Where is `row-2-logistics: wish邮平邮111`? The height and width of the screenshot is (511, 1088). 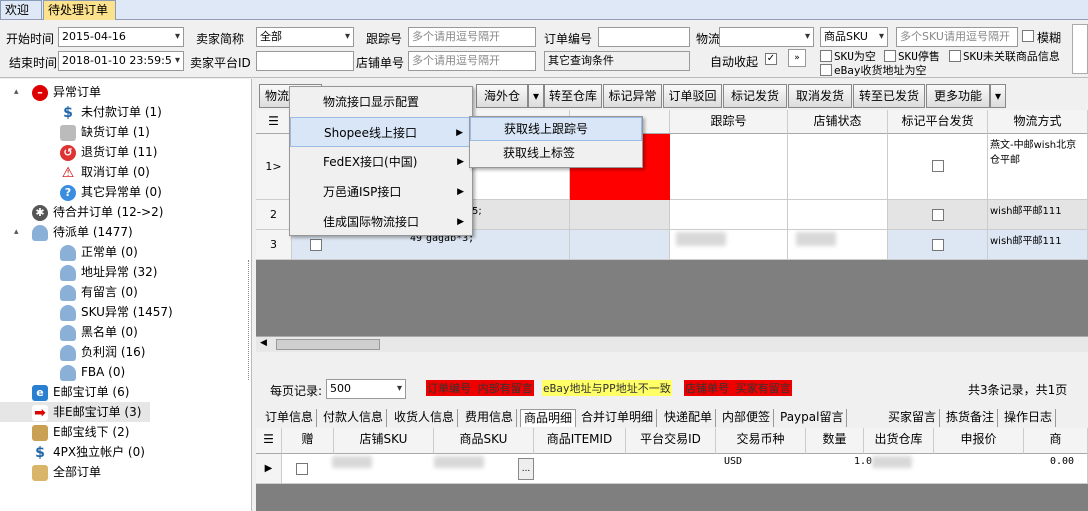
row-2-logistics: wish邮平邮111 is located at coordinates (1038, 215).